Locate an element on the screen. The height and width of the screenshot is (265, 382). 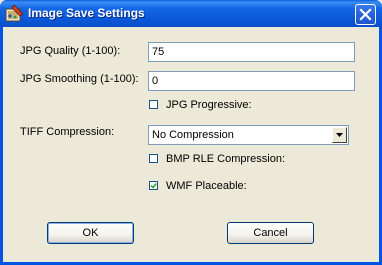
jpg-smoothing-input: 0 is located at coordinates (251, 81).